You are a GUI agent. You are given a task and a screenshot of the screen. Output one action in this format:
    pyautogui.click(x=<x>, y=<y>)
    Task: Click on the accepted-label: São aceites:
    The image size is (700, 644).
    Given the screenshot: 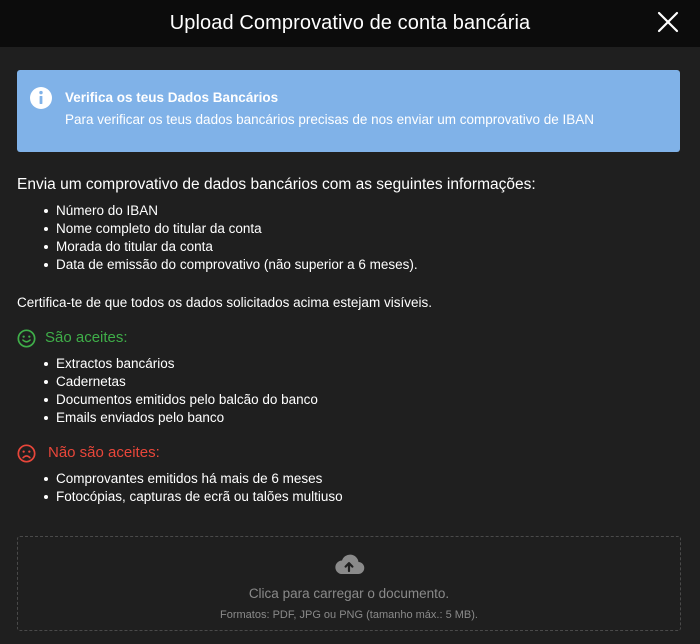 What is the action you would take?
    pyautogui.click(x=86, y=337)
    